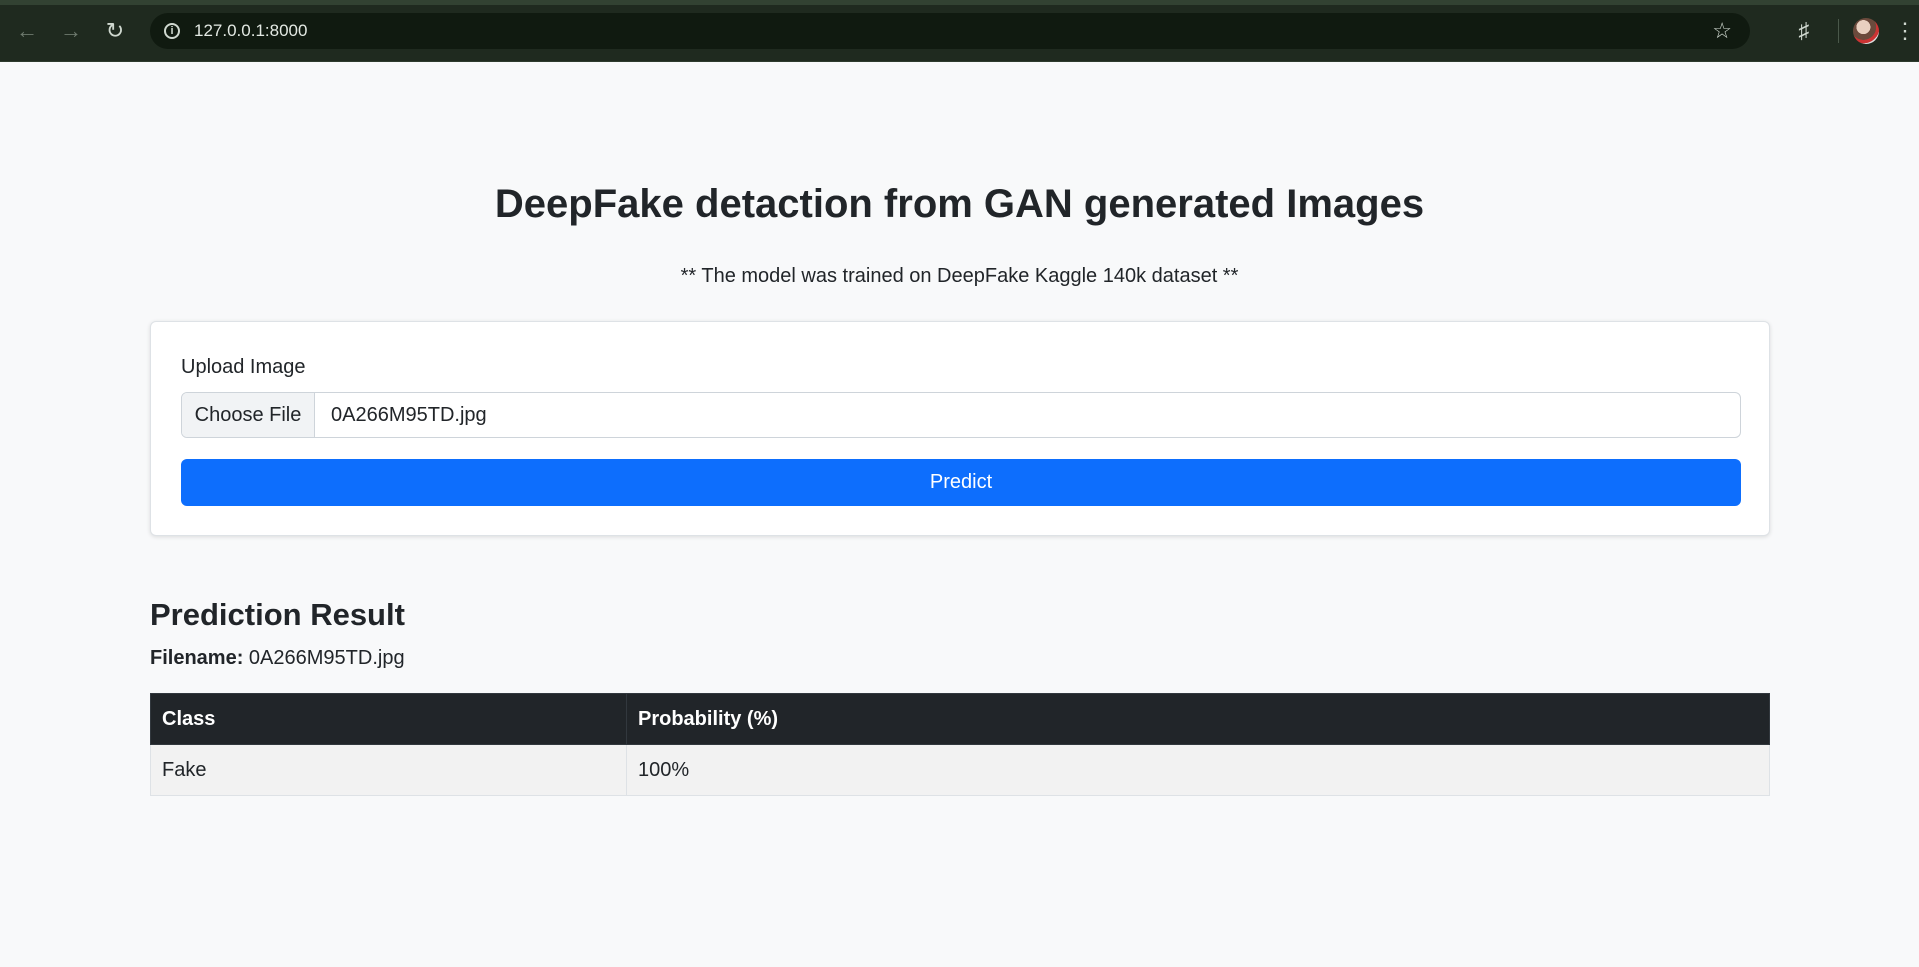  I want to click on browser-toolbar: ← → ↻ i 127.0.0.1:8000 ☆ ♯ ⋮, so click(959, 31).